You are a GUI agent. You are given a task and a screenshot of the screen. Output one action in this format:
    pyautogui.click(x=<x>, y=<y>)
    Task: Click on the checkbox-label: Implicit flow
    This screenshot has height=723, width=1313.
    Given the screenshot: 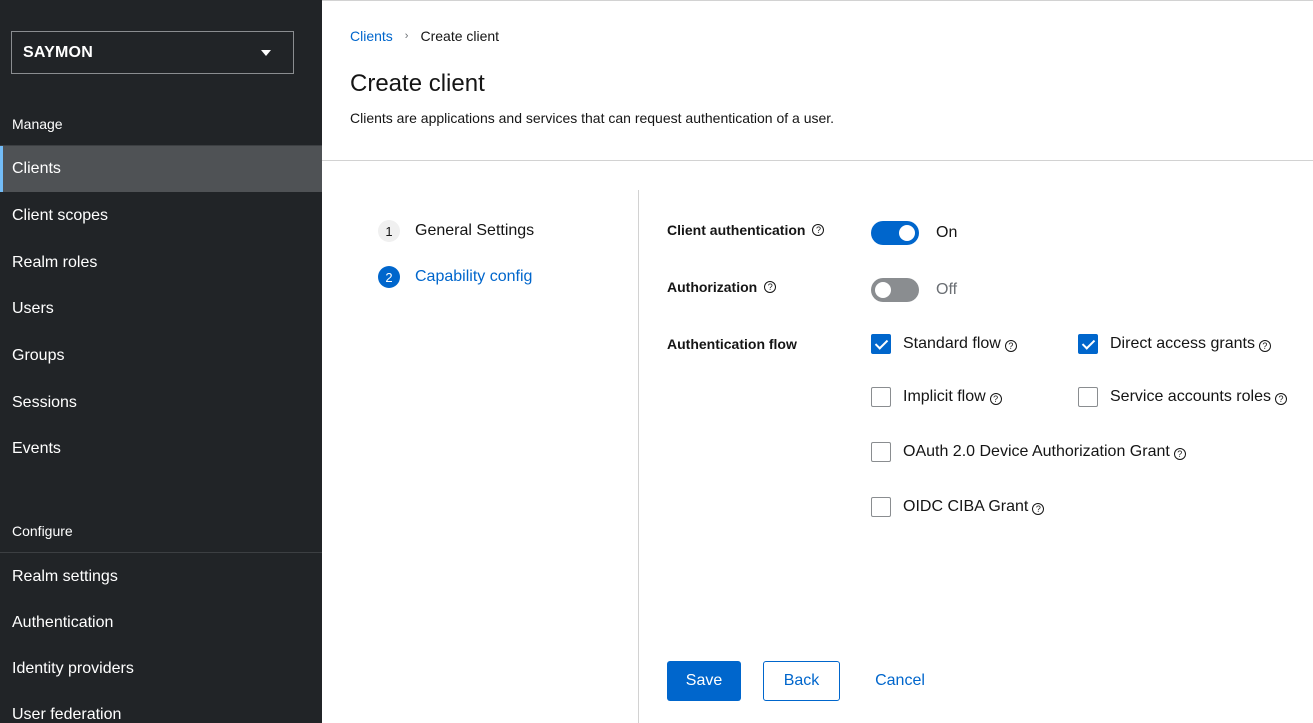 What is the action you would take?
    pyautogui.click(x=944, y=396)
    